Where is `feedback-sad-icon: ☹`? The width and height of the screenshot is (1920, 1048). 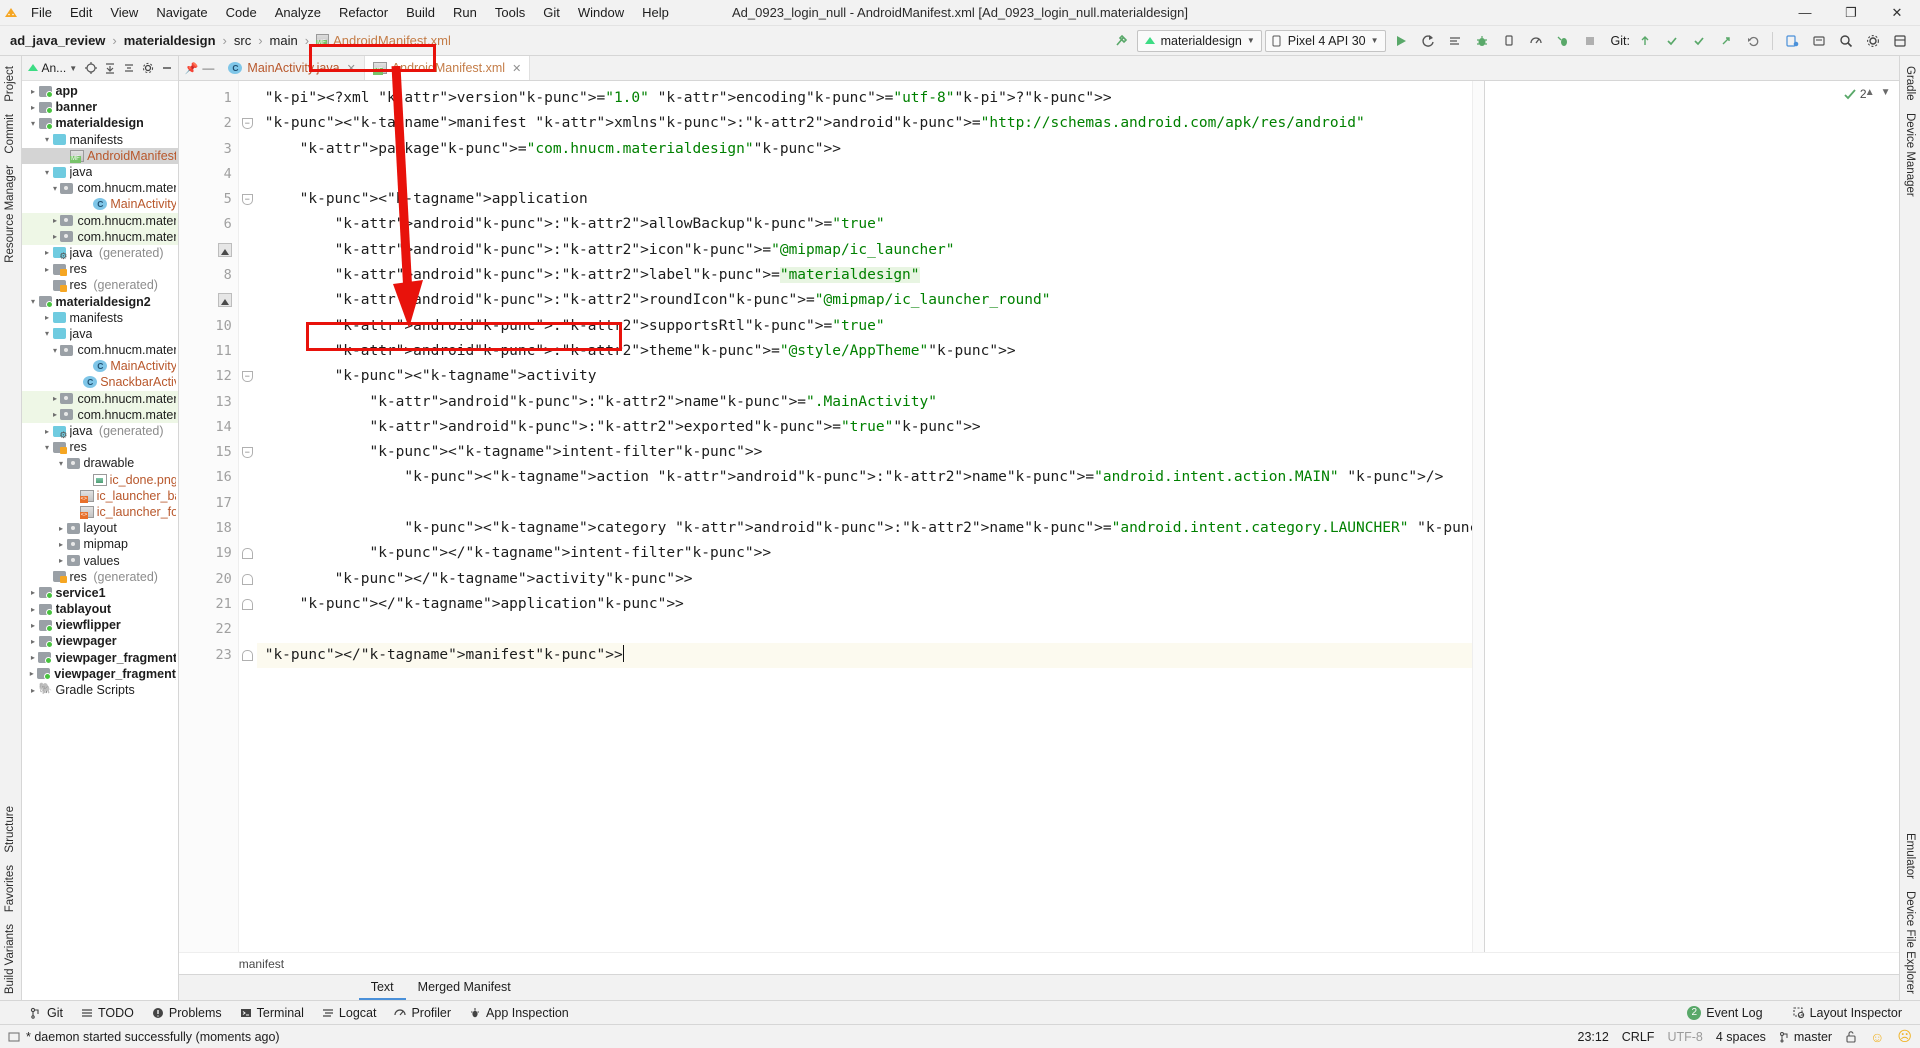 feedback-sad-icon: ☹ is located at coordinates (1904, 1036).